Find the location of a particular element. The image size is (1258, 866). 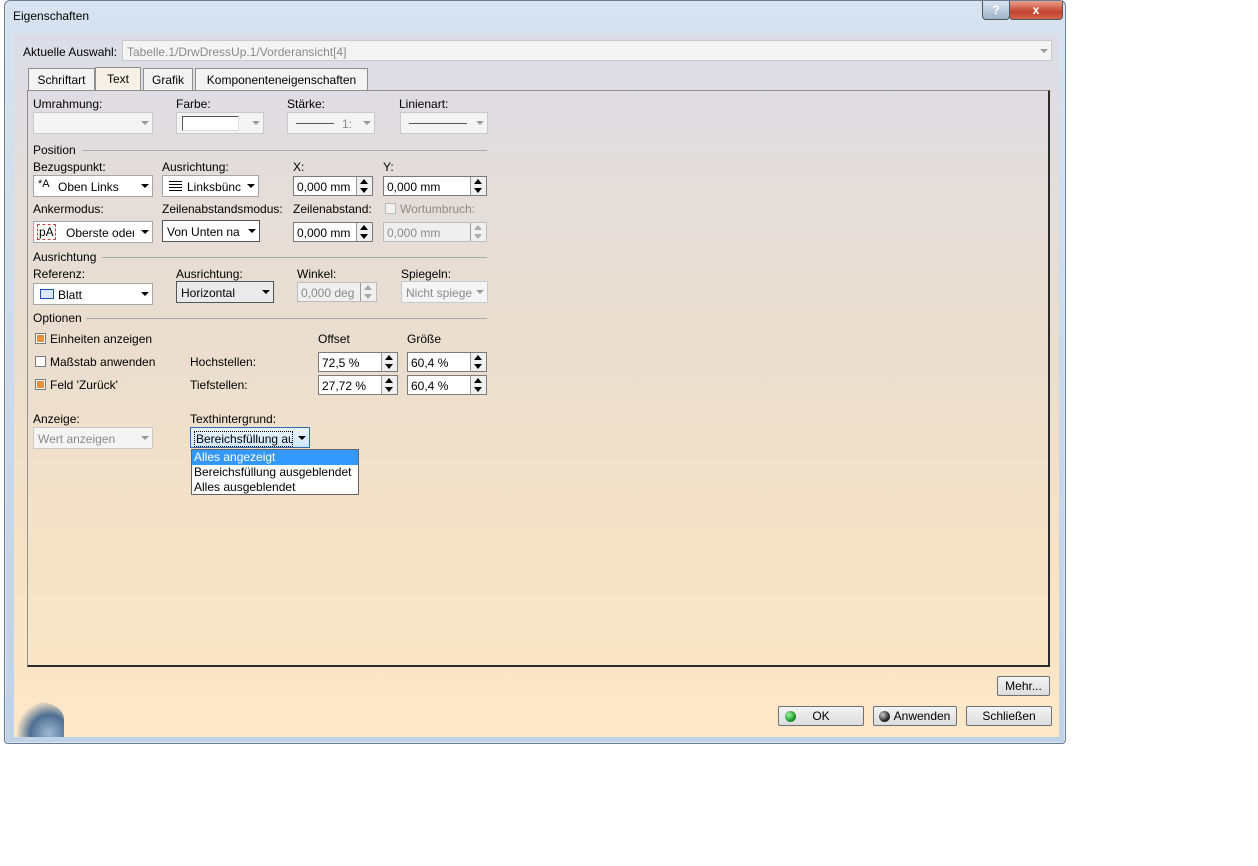

help-button: ? is located at coordinates (996, 10).